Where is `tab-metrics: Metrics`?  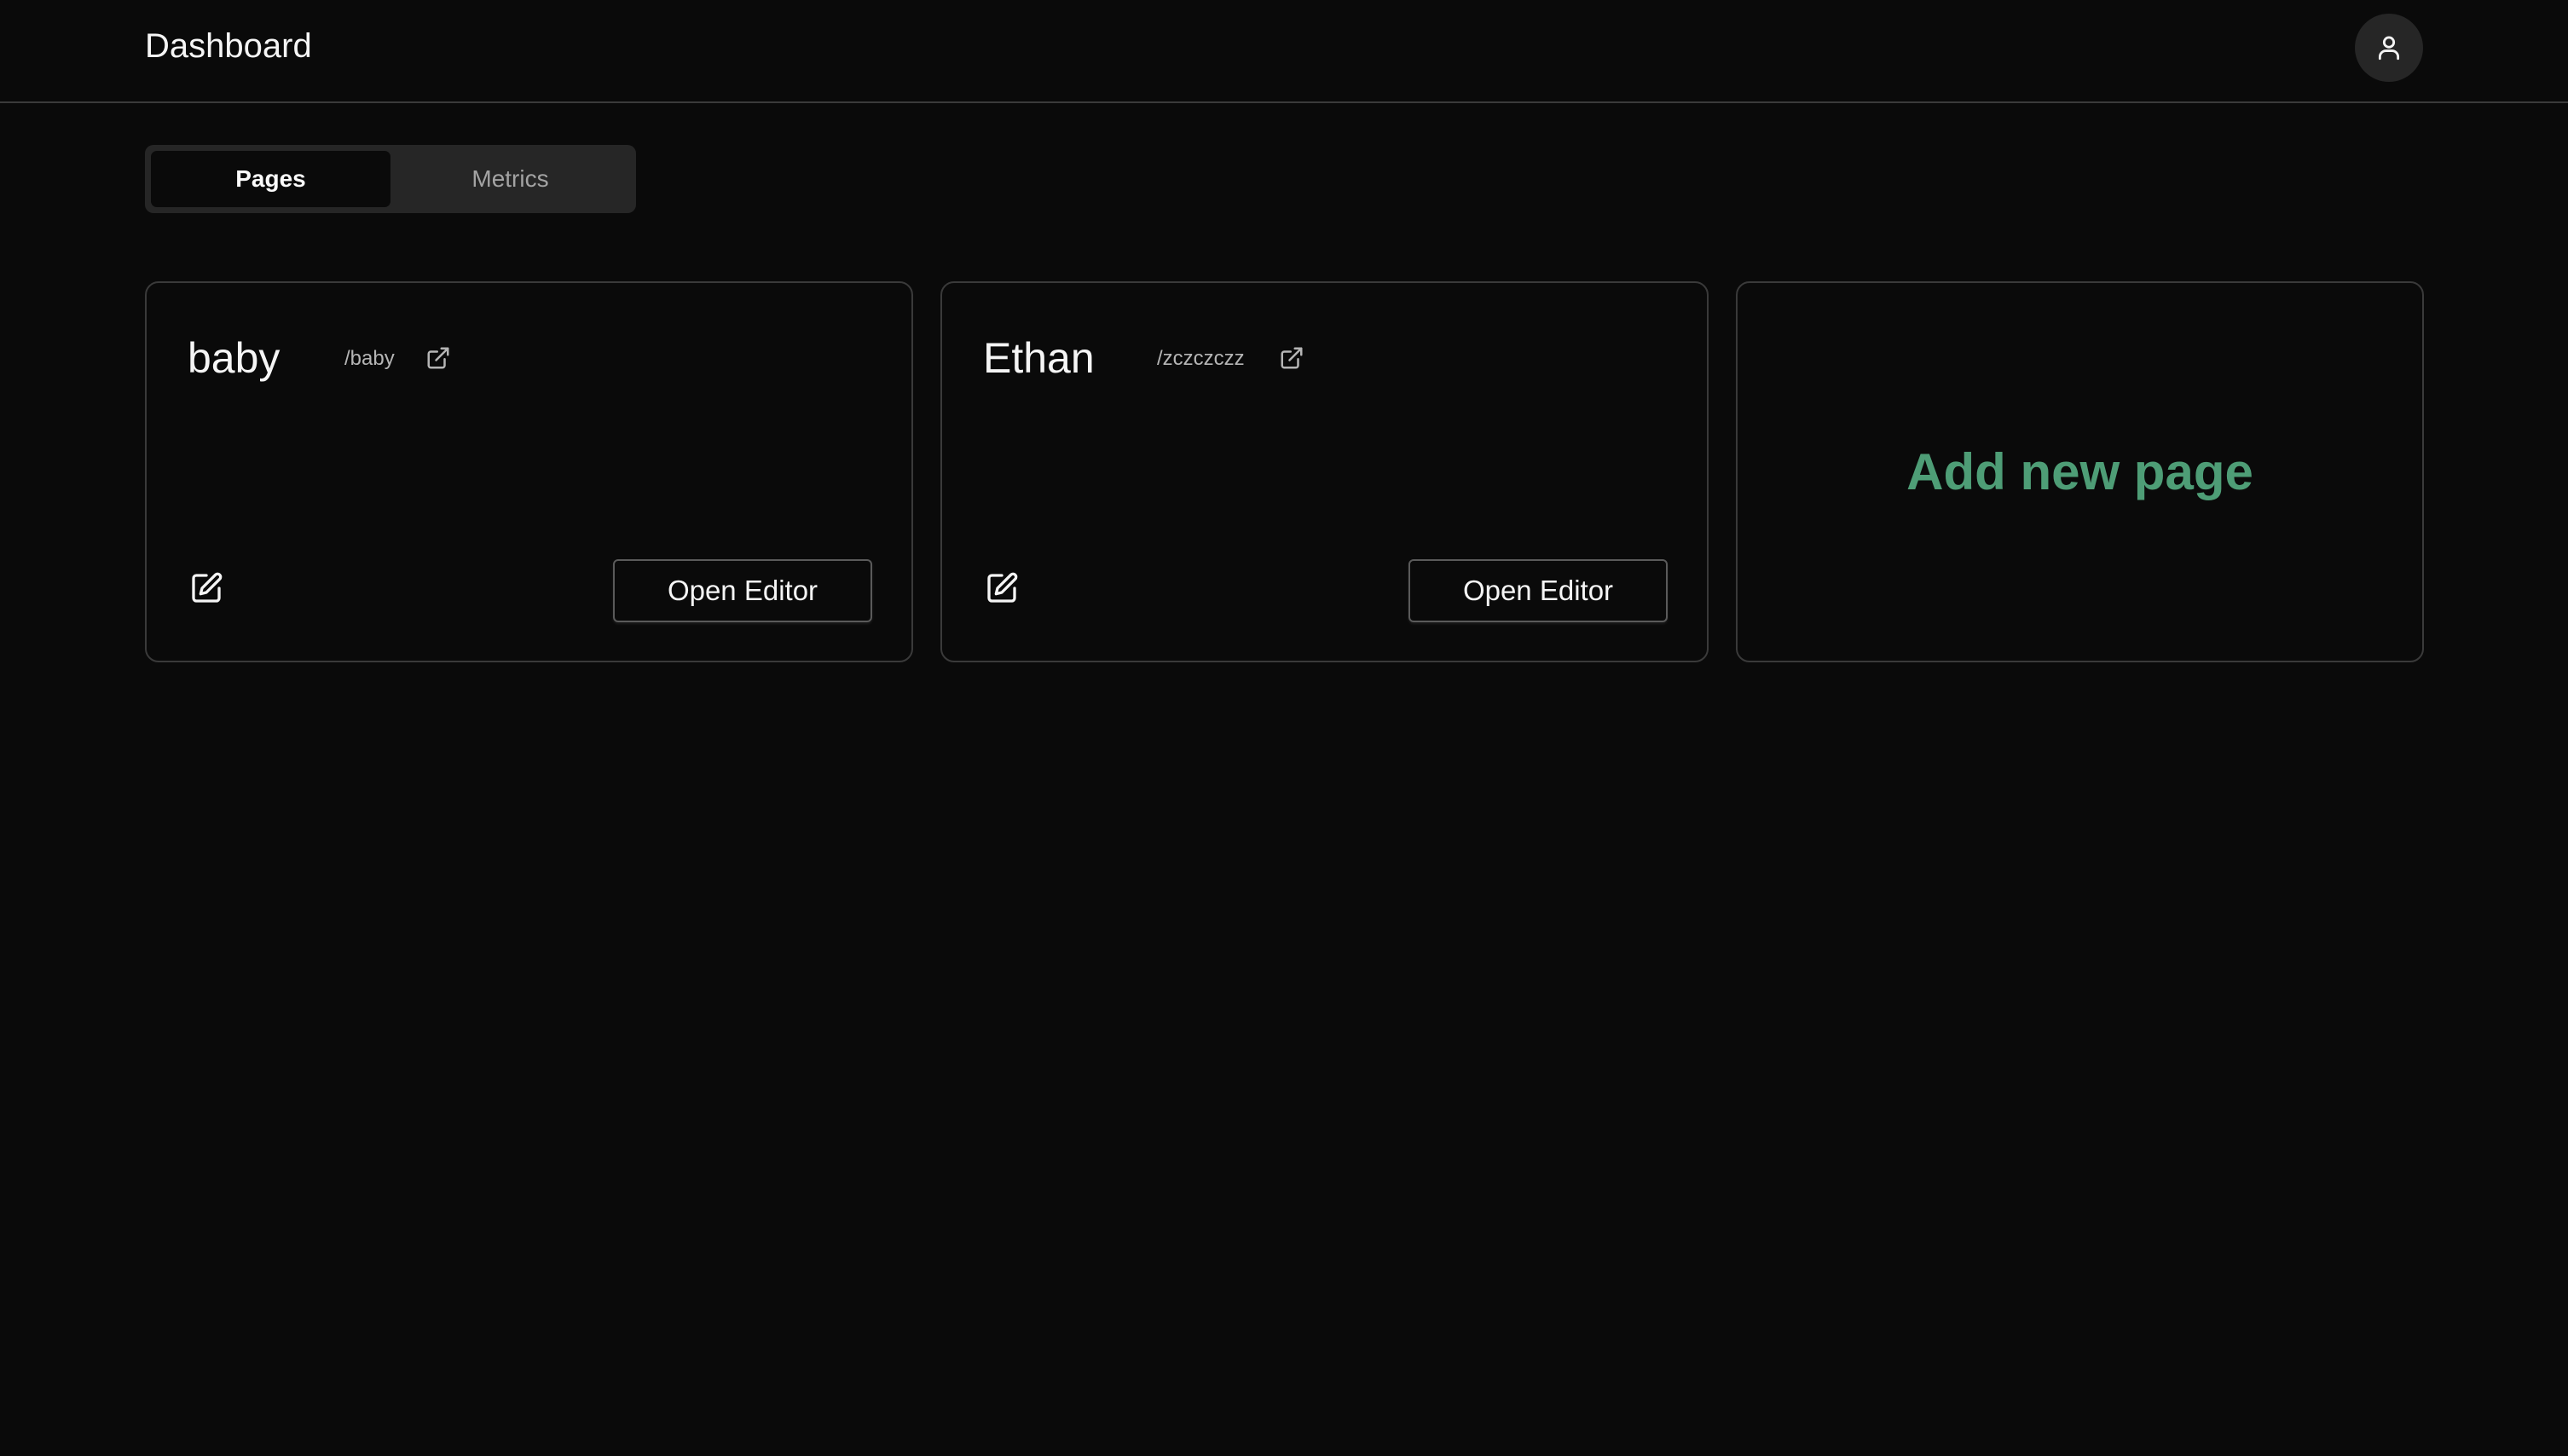 tab-metrics: Metrics is located at coordinates (510, 179).